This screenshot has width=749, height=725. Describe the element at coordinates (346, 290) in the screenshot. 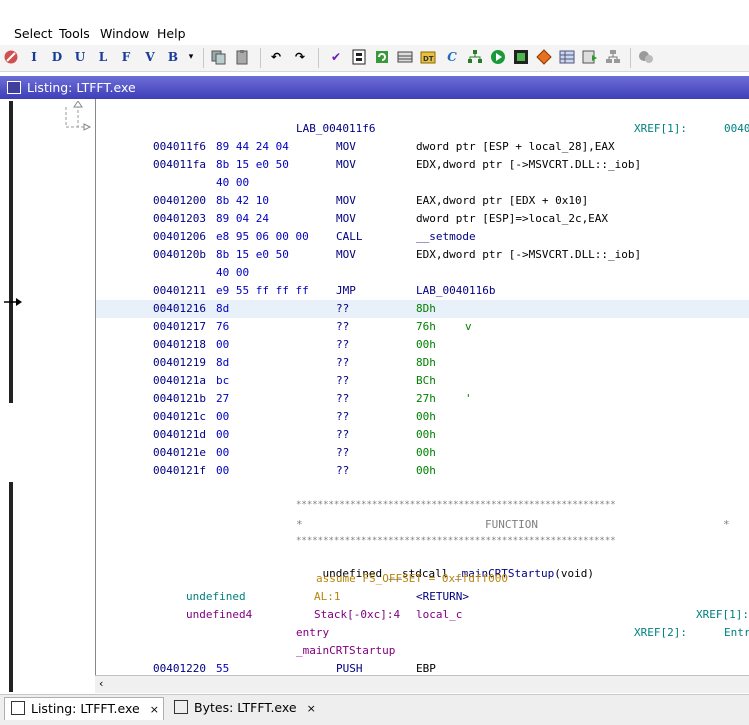

I see `mnemonic: JMP` at that location.